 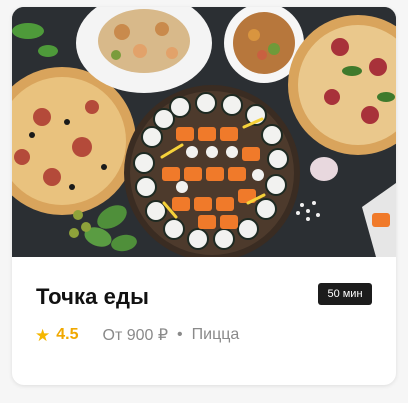 What do you see at coordinates (43, 335) in the screenshot?
I see `star-icon: ★` at bounding box center [43, 335].